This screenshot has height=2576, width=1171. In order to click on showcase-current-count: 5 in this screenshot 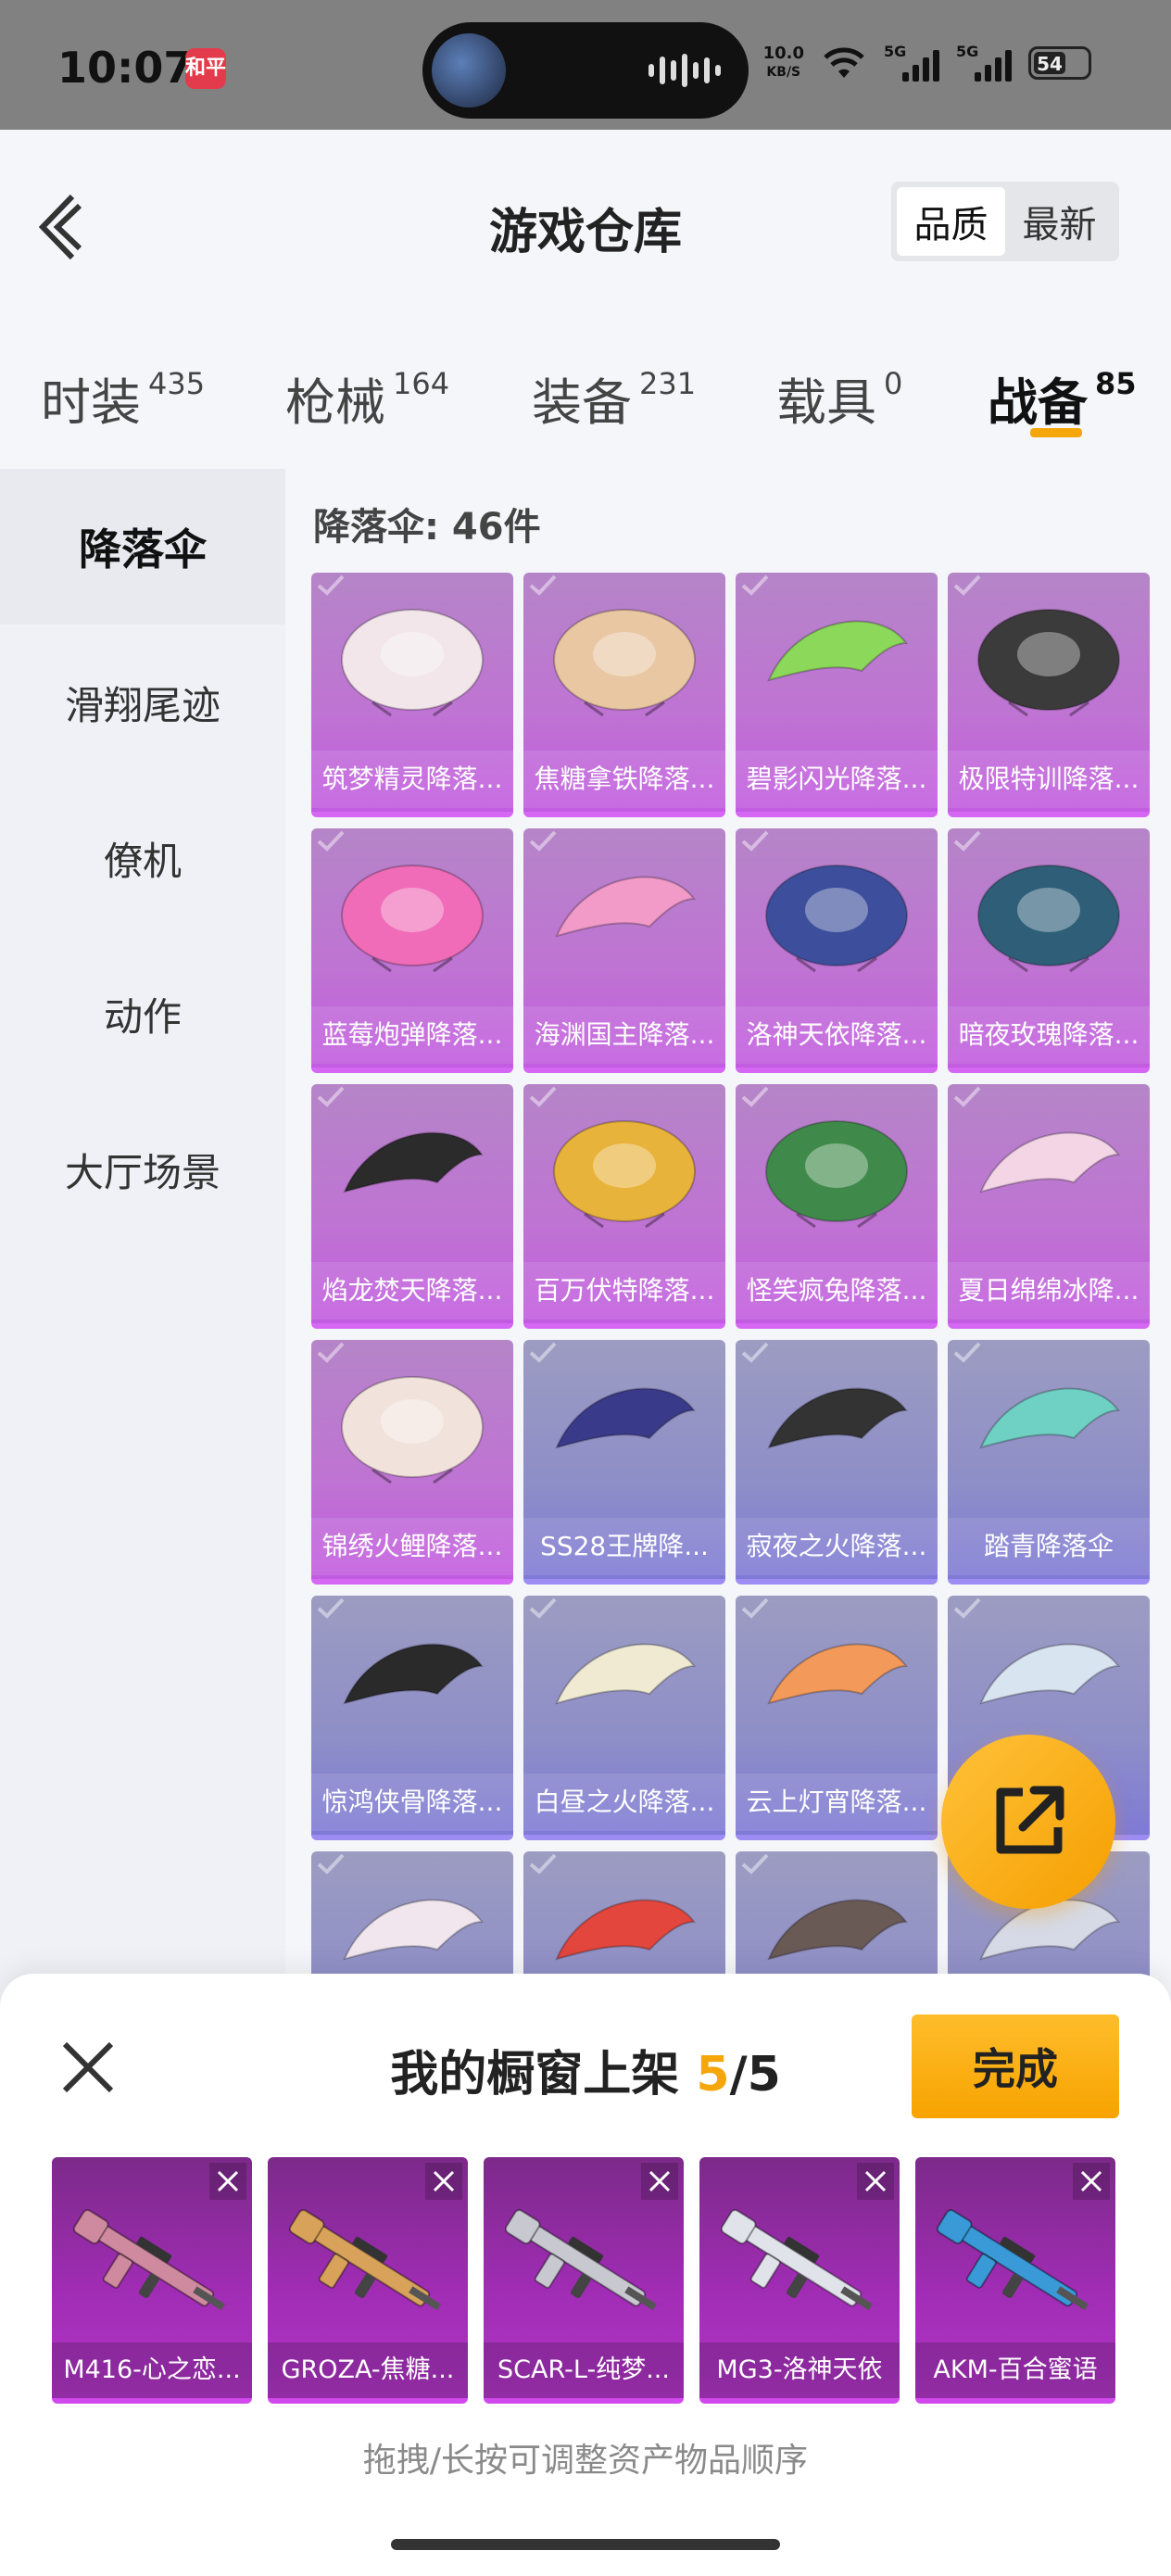, I will do `click(713, 2074)`.